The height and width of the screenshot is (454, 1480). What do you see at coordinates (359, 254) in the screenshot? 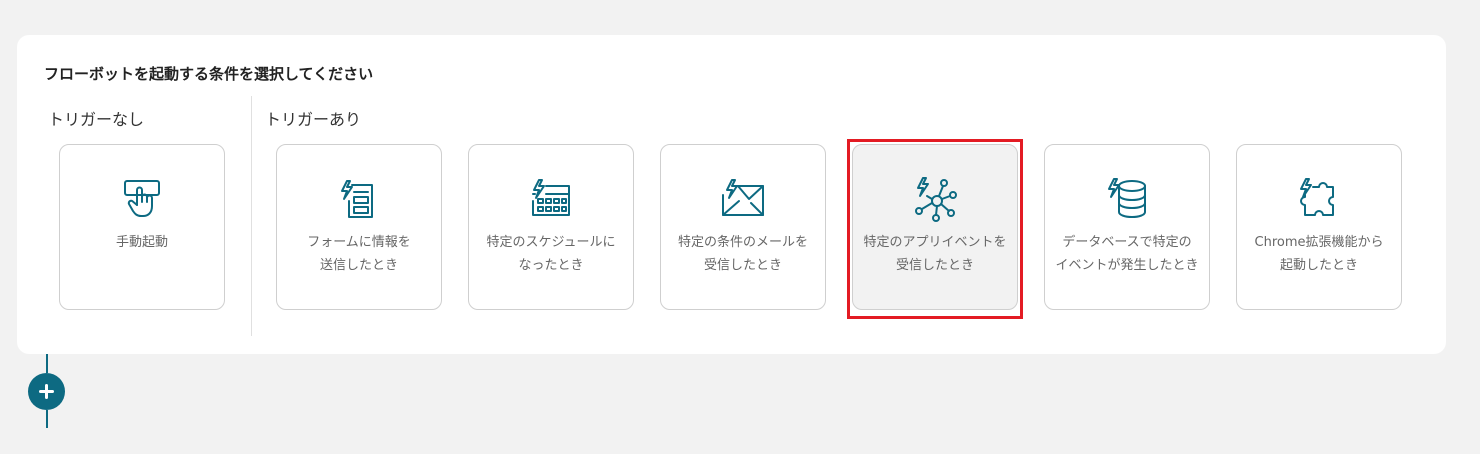
I see `card-label: フォームに情報を 送信したとき` at bounding box center [359, 254].